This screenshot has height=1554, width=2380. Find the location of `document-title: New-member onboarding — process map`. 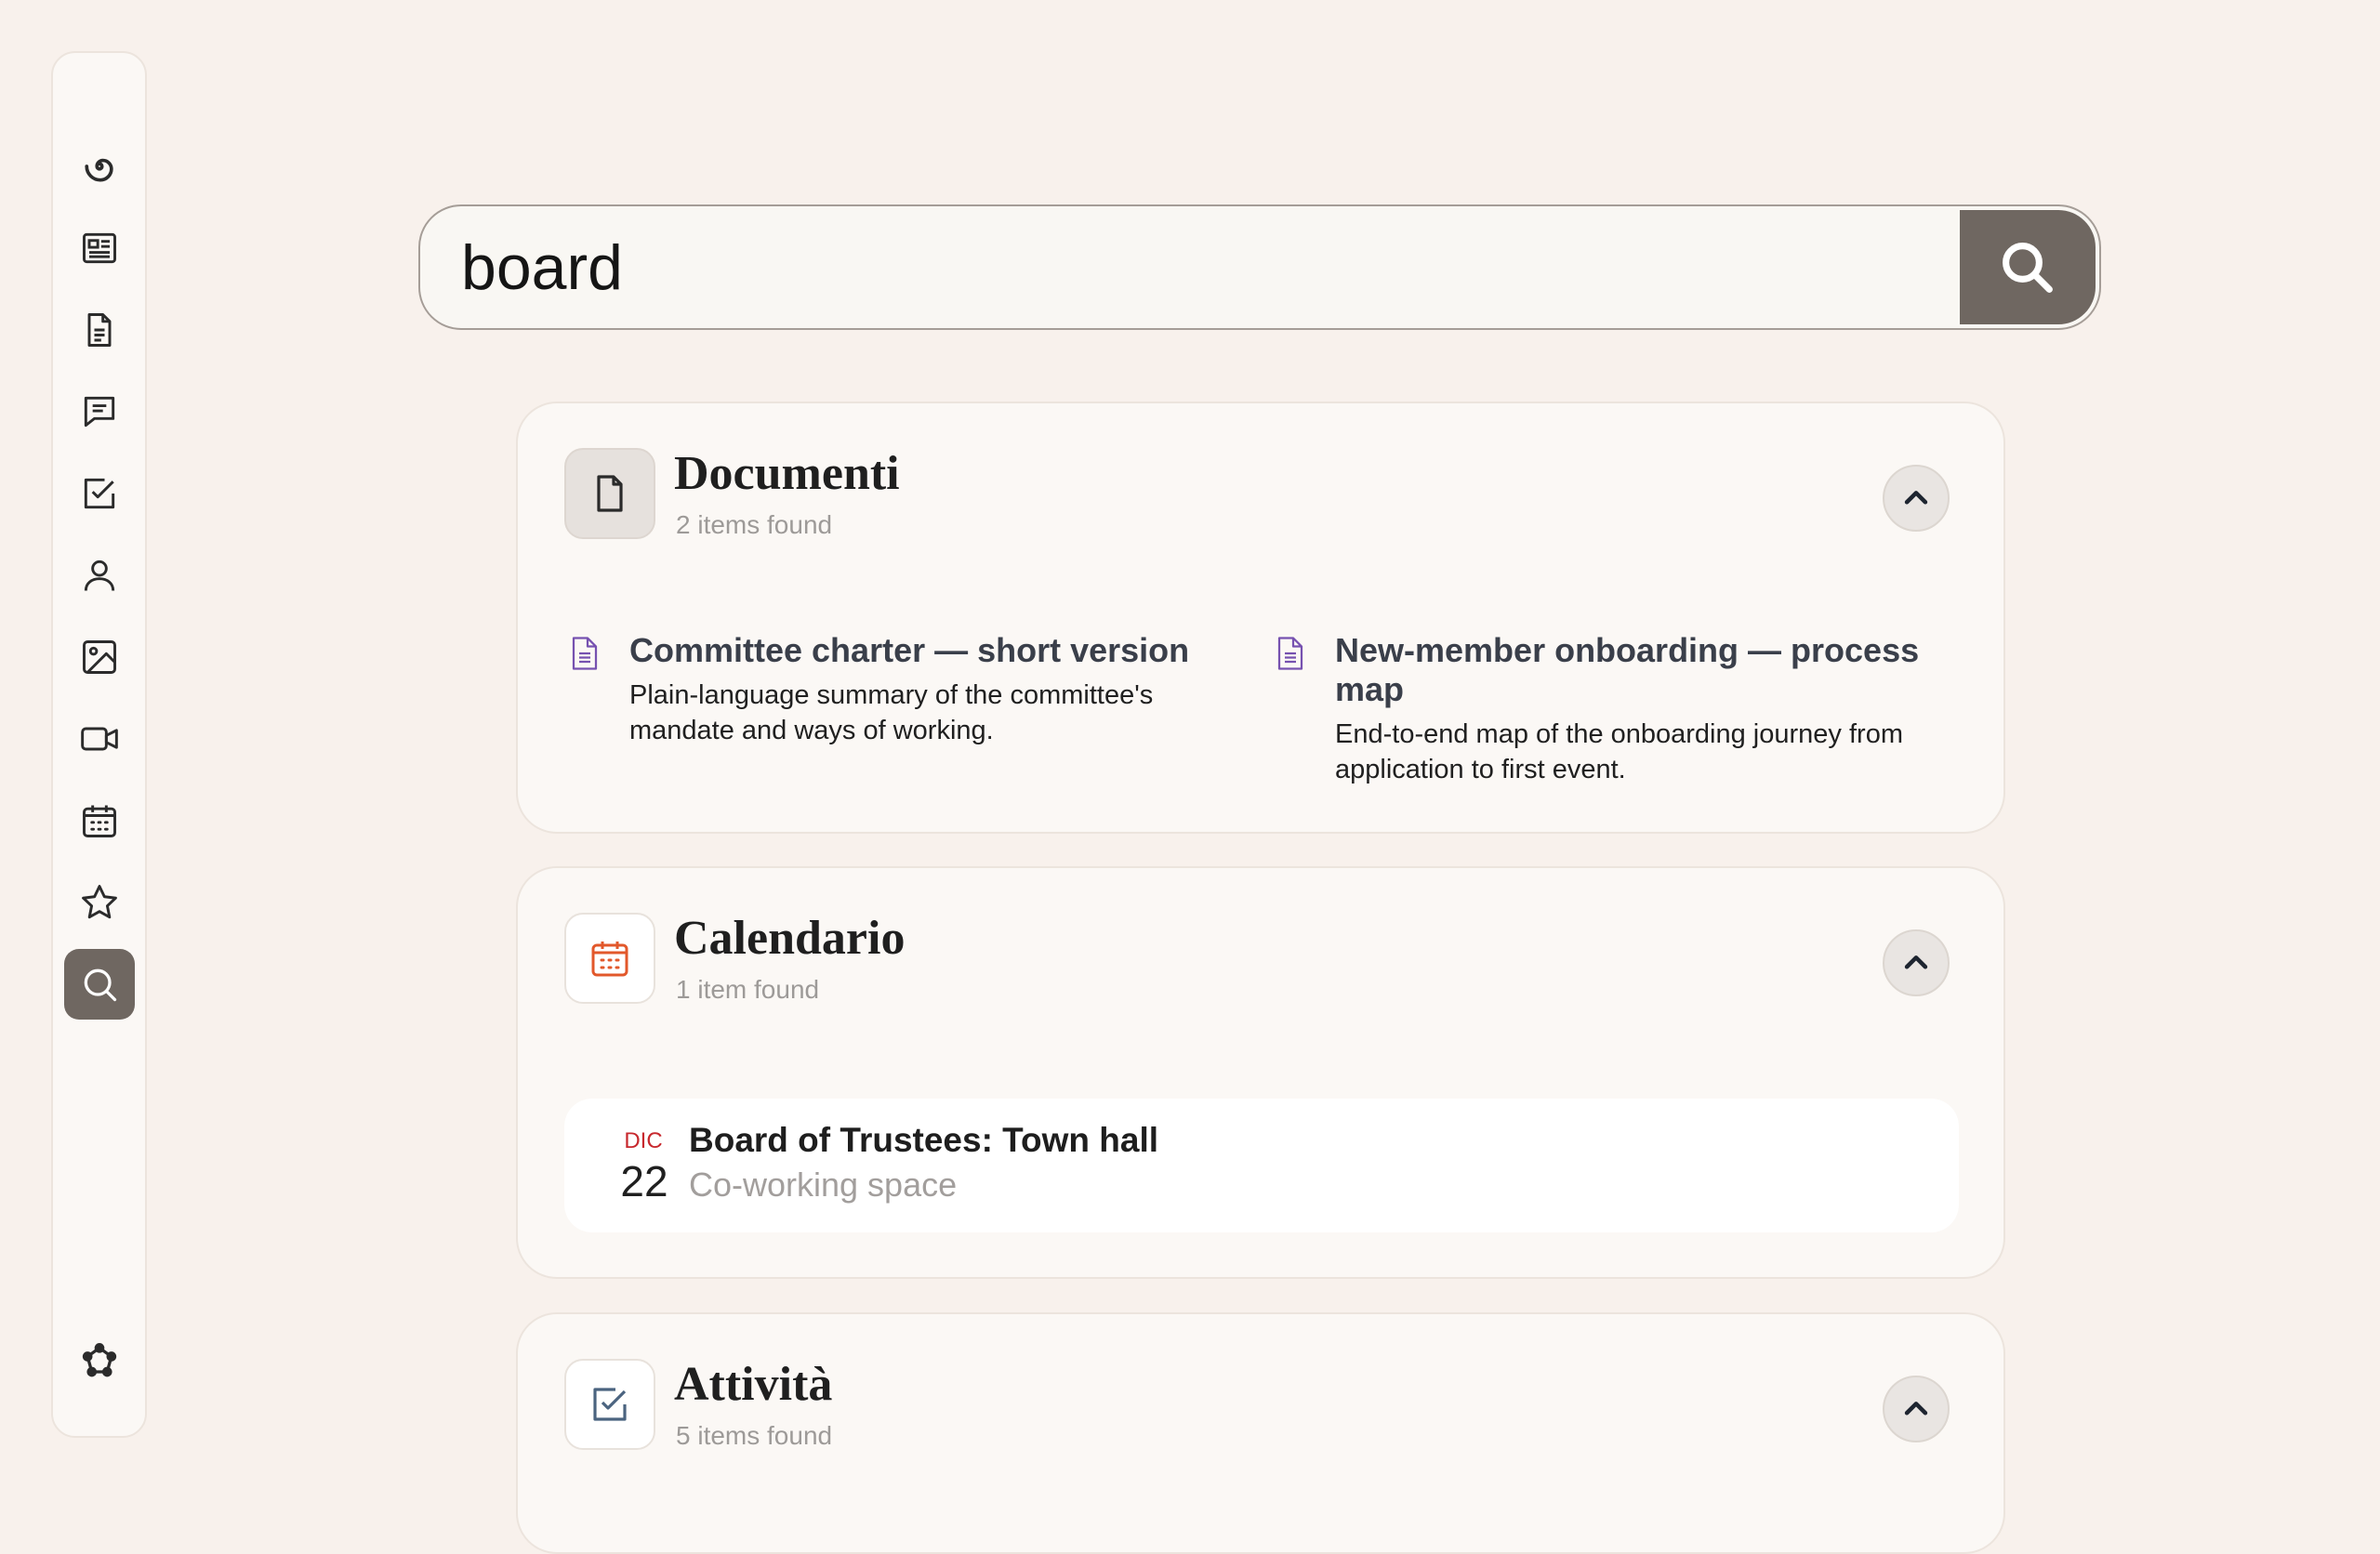

document-title: New-member onboarding — process map is located at coordinates (1651, 670).